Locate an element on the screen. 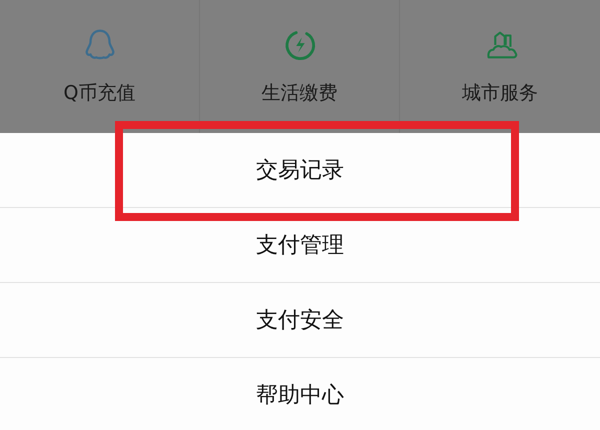 Image resolution: width=600 pixels, height=430 pixels. menu-label: 交易记录 is located at coordinates (300, 171).